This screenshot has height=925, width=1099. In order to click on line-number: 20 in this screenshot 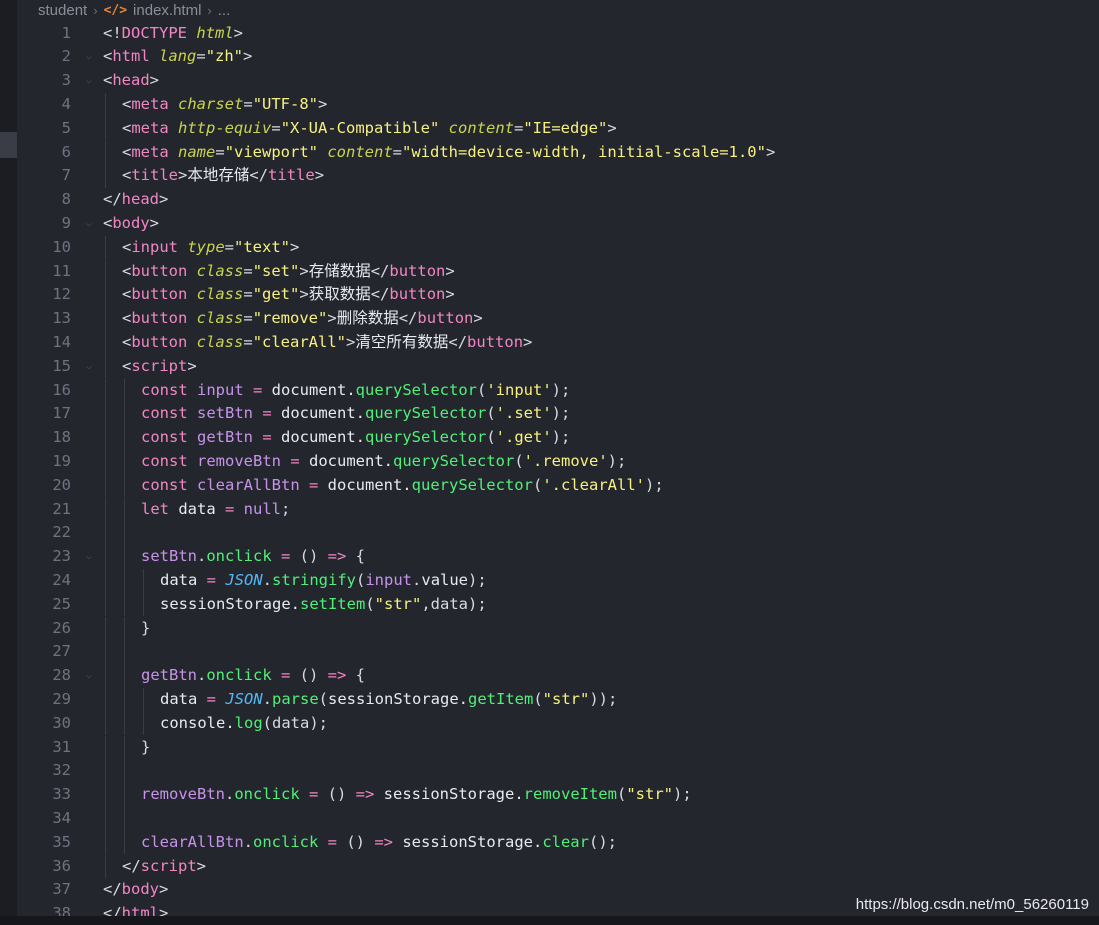, I will do `click(61, 484)`.